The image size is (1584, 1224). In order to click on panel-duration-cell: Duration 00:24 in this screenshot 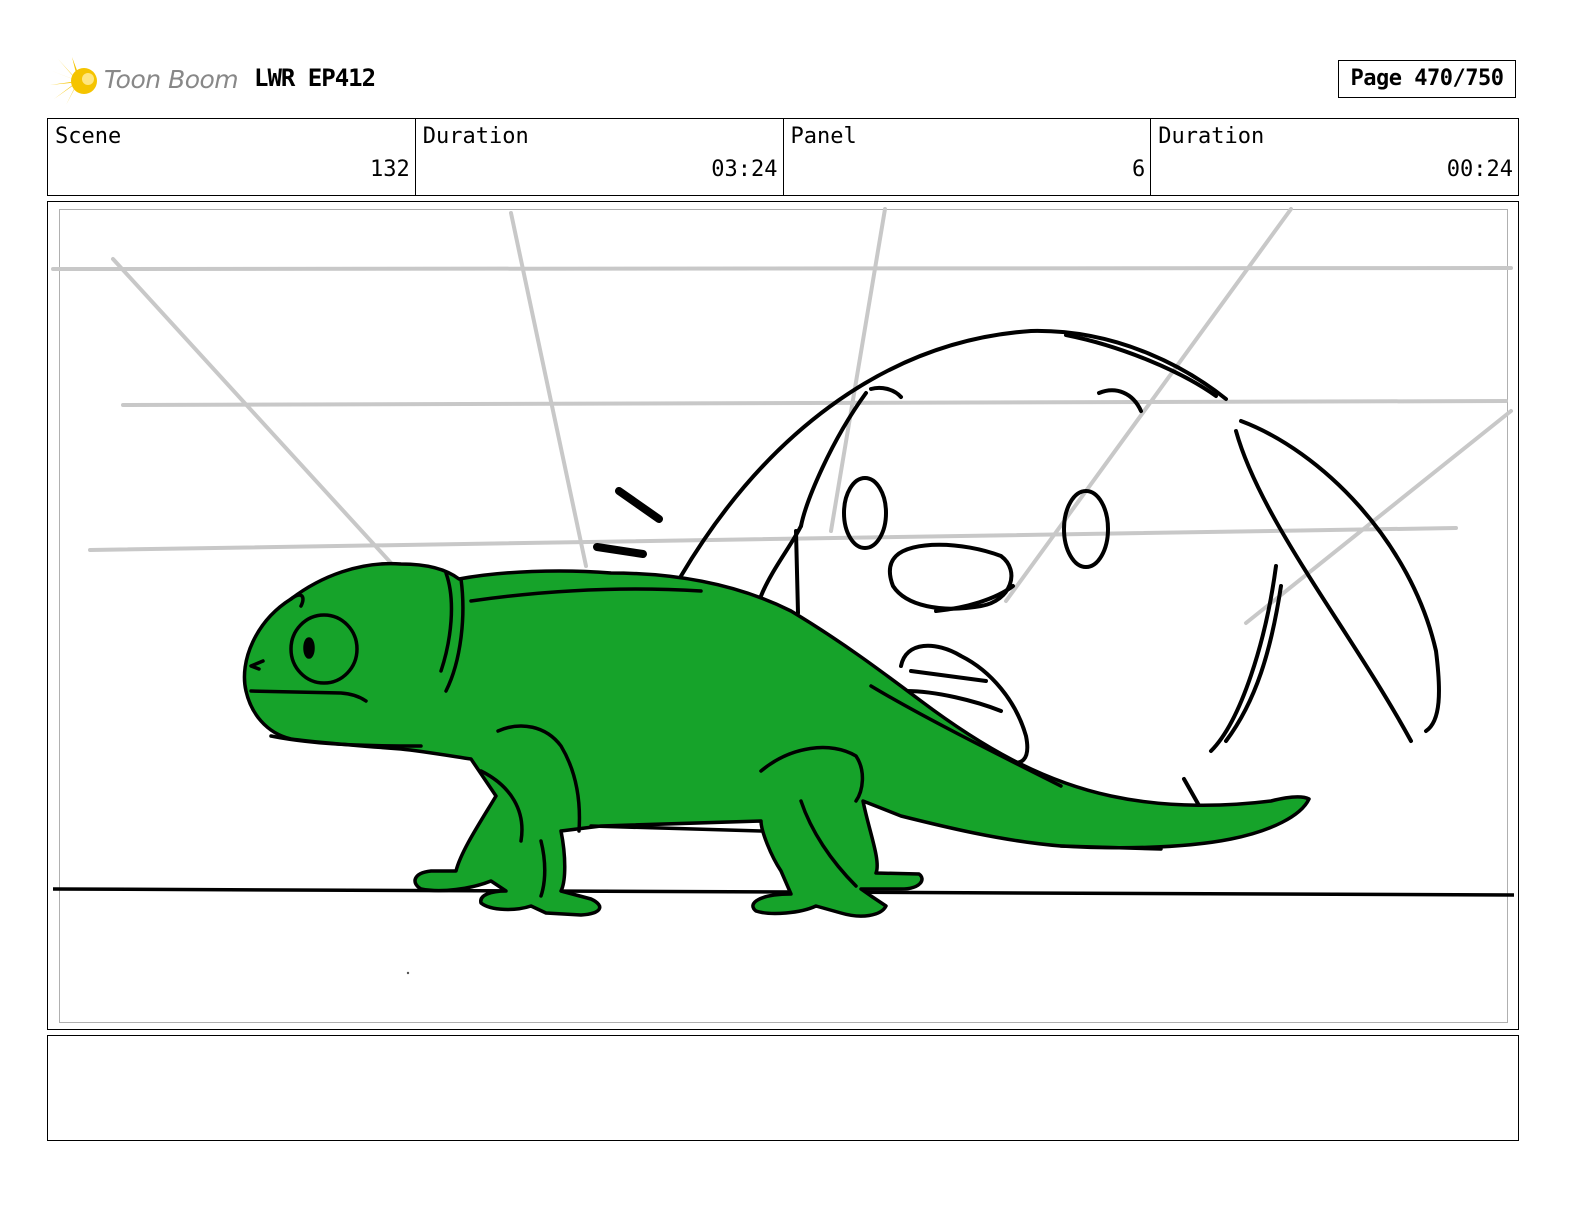, I will do `click(1334, 157)`.